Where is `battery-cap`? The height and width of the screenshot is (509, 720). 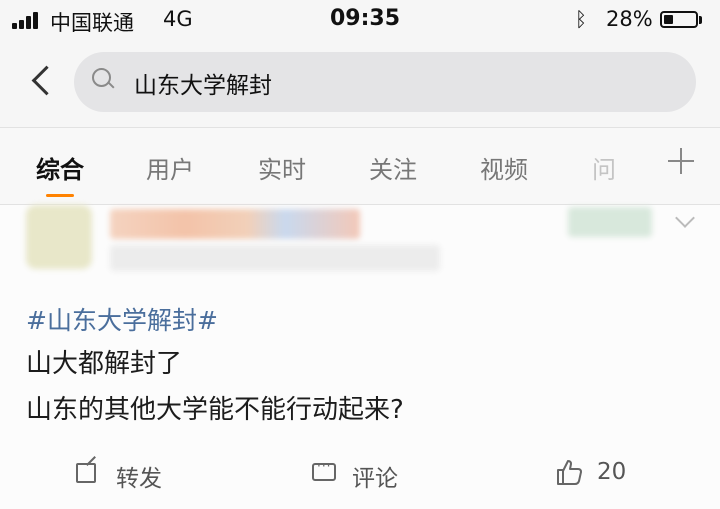
battery-cap is located at coordinates (700, 20).